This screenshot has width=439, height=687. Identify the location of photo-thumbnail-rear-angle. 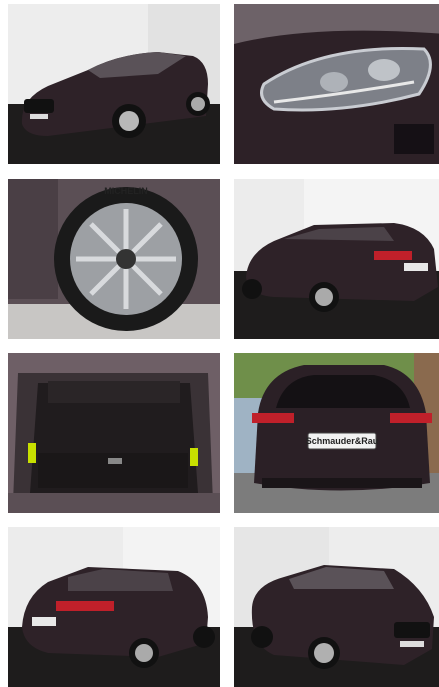
(336, 259).